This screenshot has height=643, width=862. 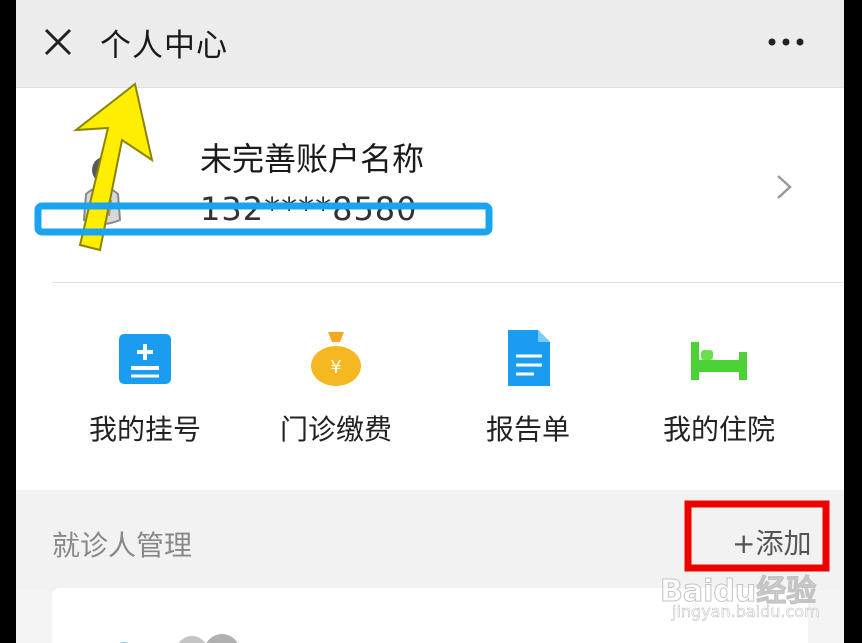 I want to click on watermark-url: jingyan.baidu.com, so click(x=746, y=612).